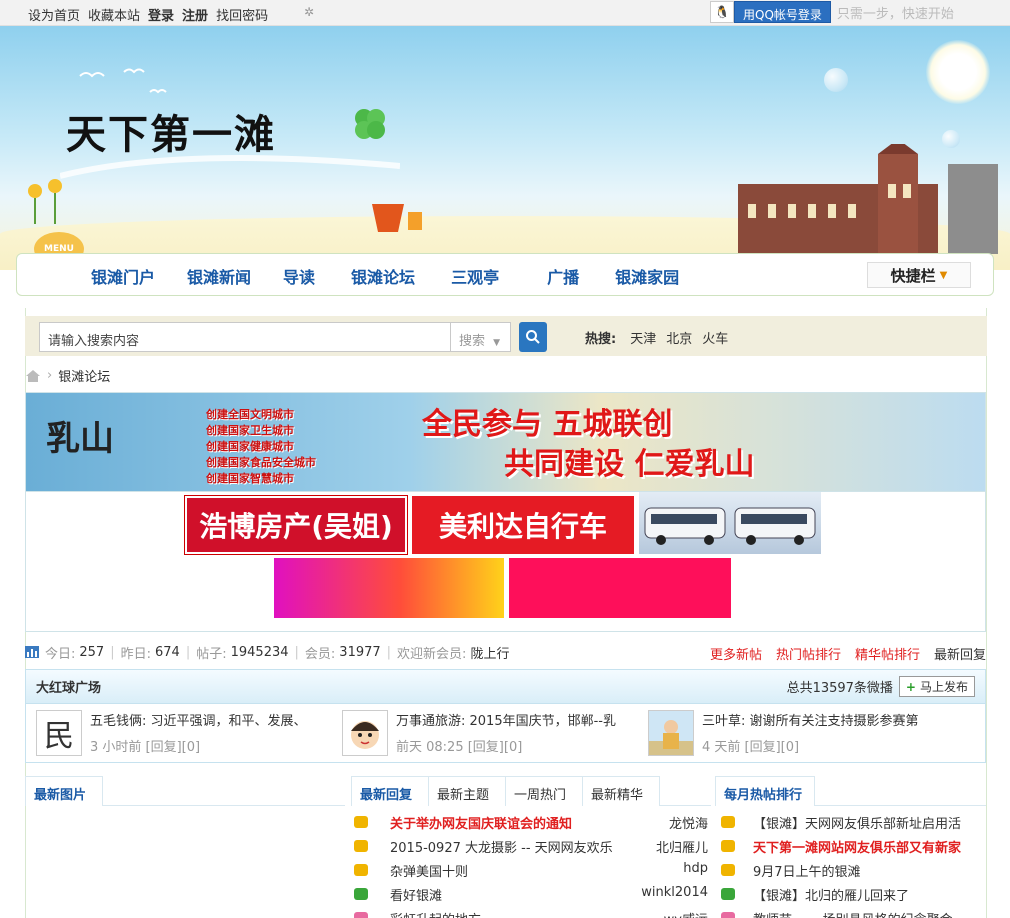 The image size is (1010, 918). Describe the element at coordinates (242, 14) in the screenshot. I see `forgot-password-link: 找回密码` at that location.